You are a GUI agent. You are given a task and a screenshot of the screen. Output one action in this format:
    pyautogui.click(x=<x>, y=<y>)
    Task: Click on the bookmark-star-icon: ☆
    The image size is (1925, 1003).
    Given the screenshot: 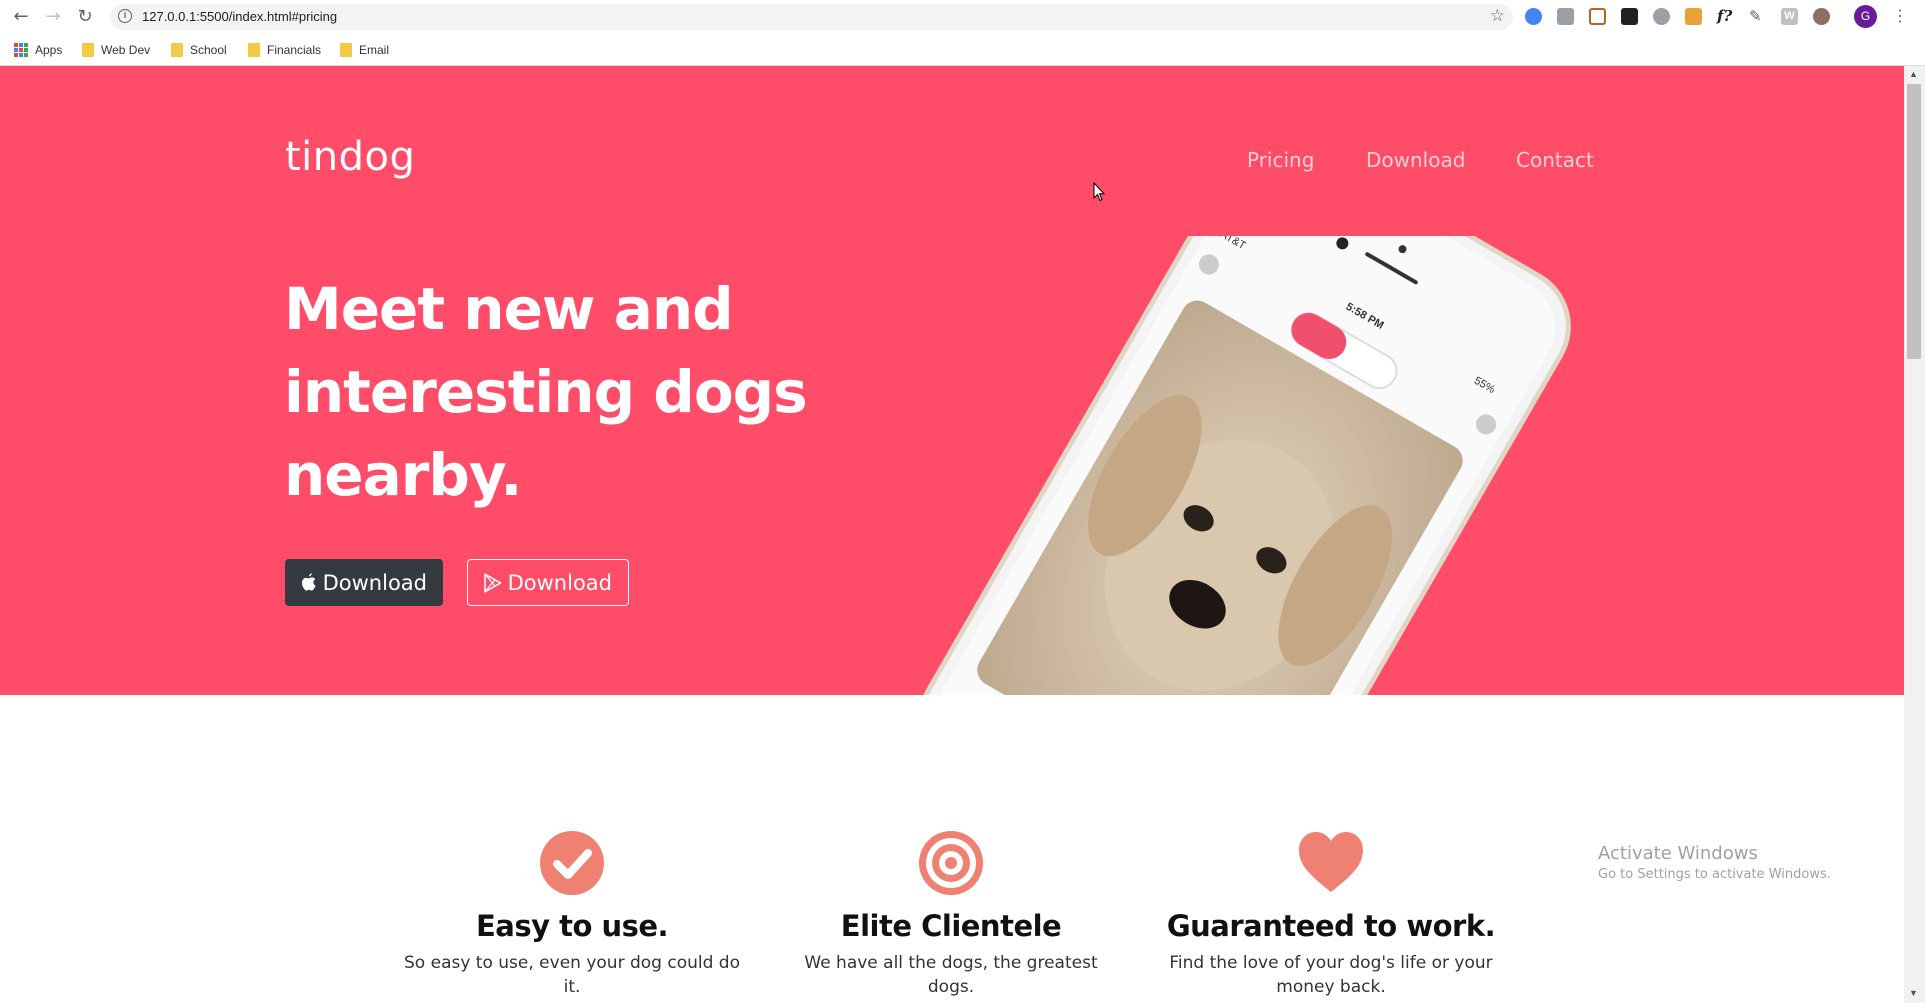 What is the action you would take?
    pyautogui.click(x=1497, y=16)
    